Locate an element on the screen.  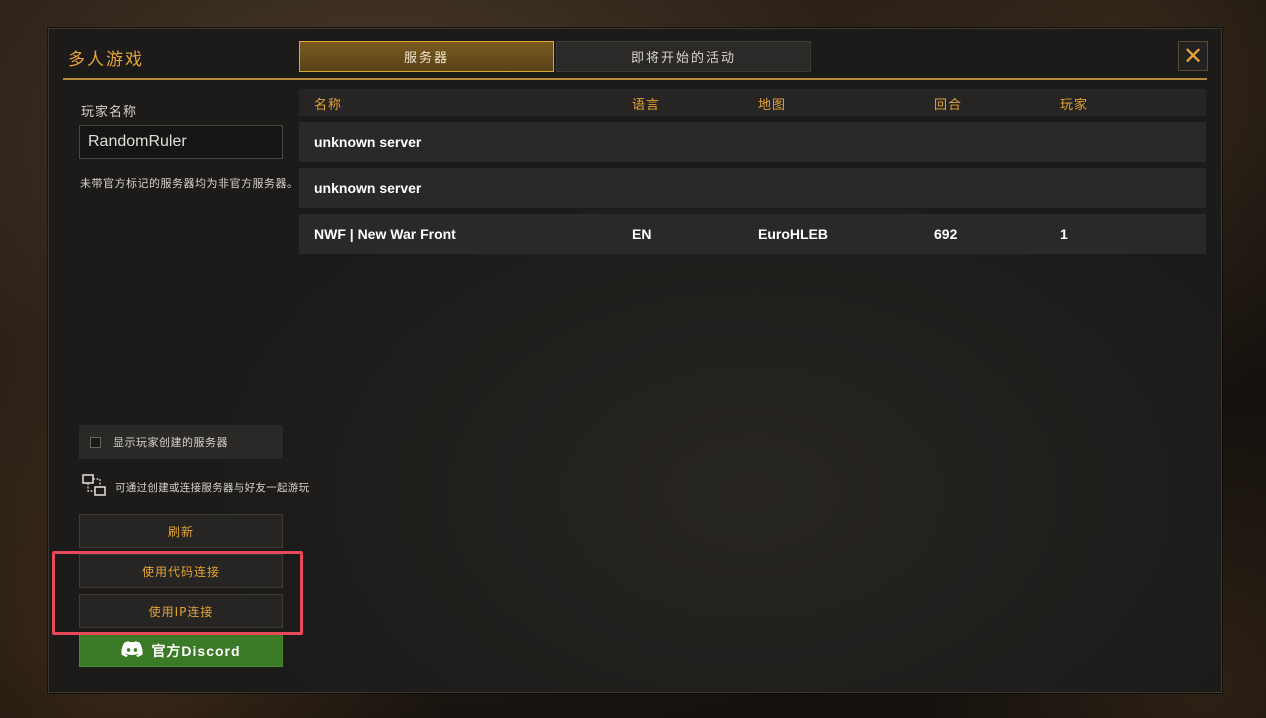
player-name-input is located at coordinates (181, 142).